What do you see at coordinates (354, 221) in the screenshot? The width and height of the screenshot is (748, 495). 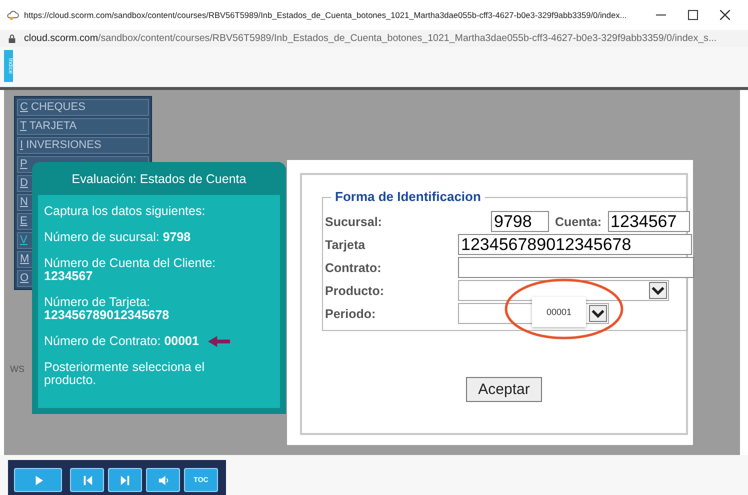 I see `field-label: Sucursal:` at bounding box center [354, 221].